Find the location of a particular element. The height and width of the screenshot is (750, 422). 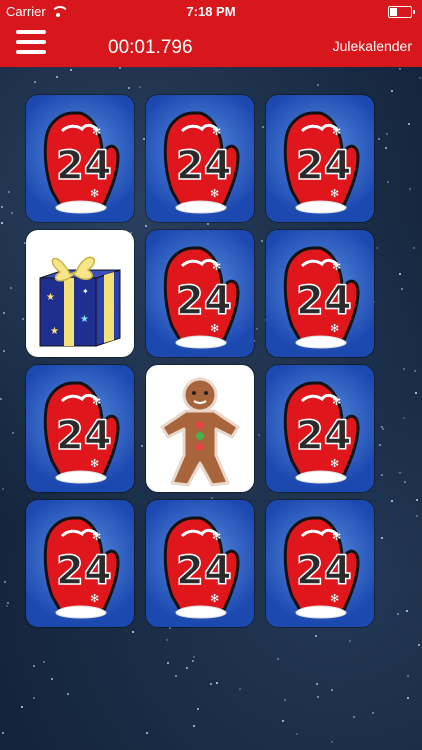

memory-card-gift-box is located at coordinates (80, 293).